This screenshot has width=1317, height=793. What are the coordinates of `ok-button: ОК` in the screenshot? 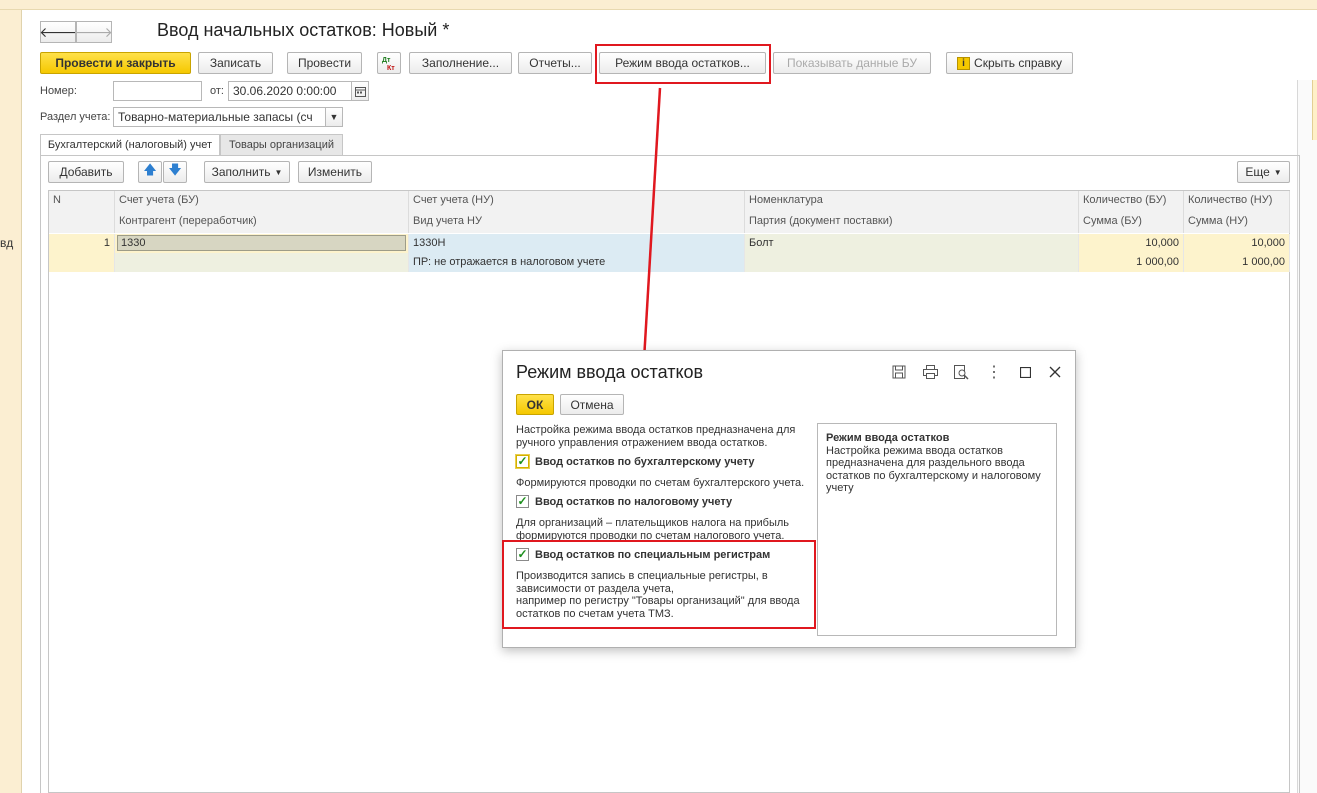 It's located at (535, 404).